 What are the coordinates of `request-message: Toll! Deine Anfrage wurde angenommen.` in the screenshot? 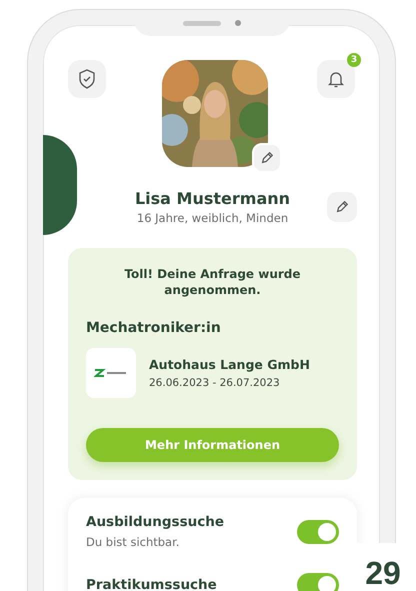 It's located at (212, 282).